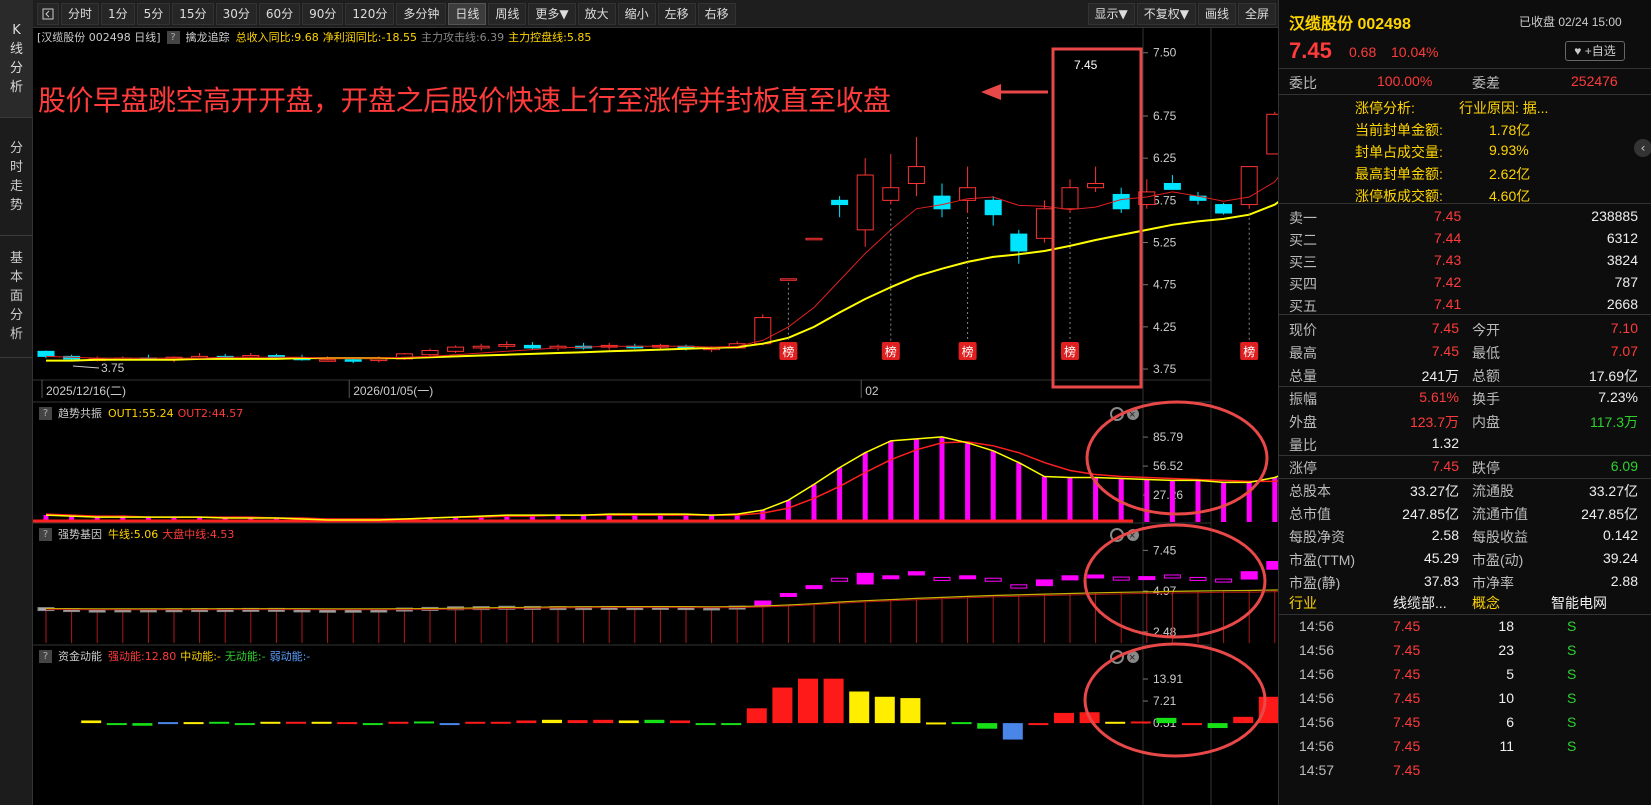  I want to click on period-button: 分时, so click(80, 13).